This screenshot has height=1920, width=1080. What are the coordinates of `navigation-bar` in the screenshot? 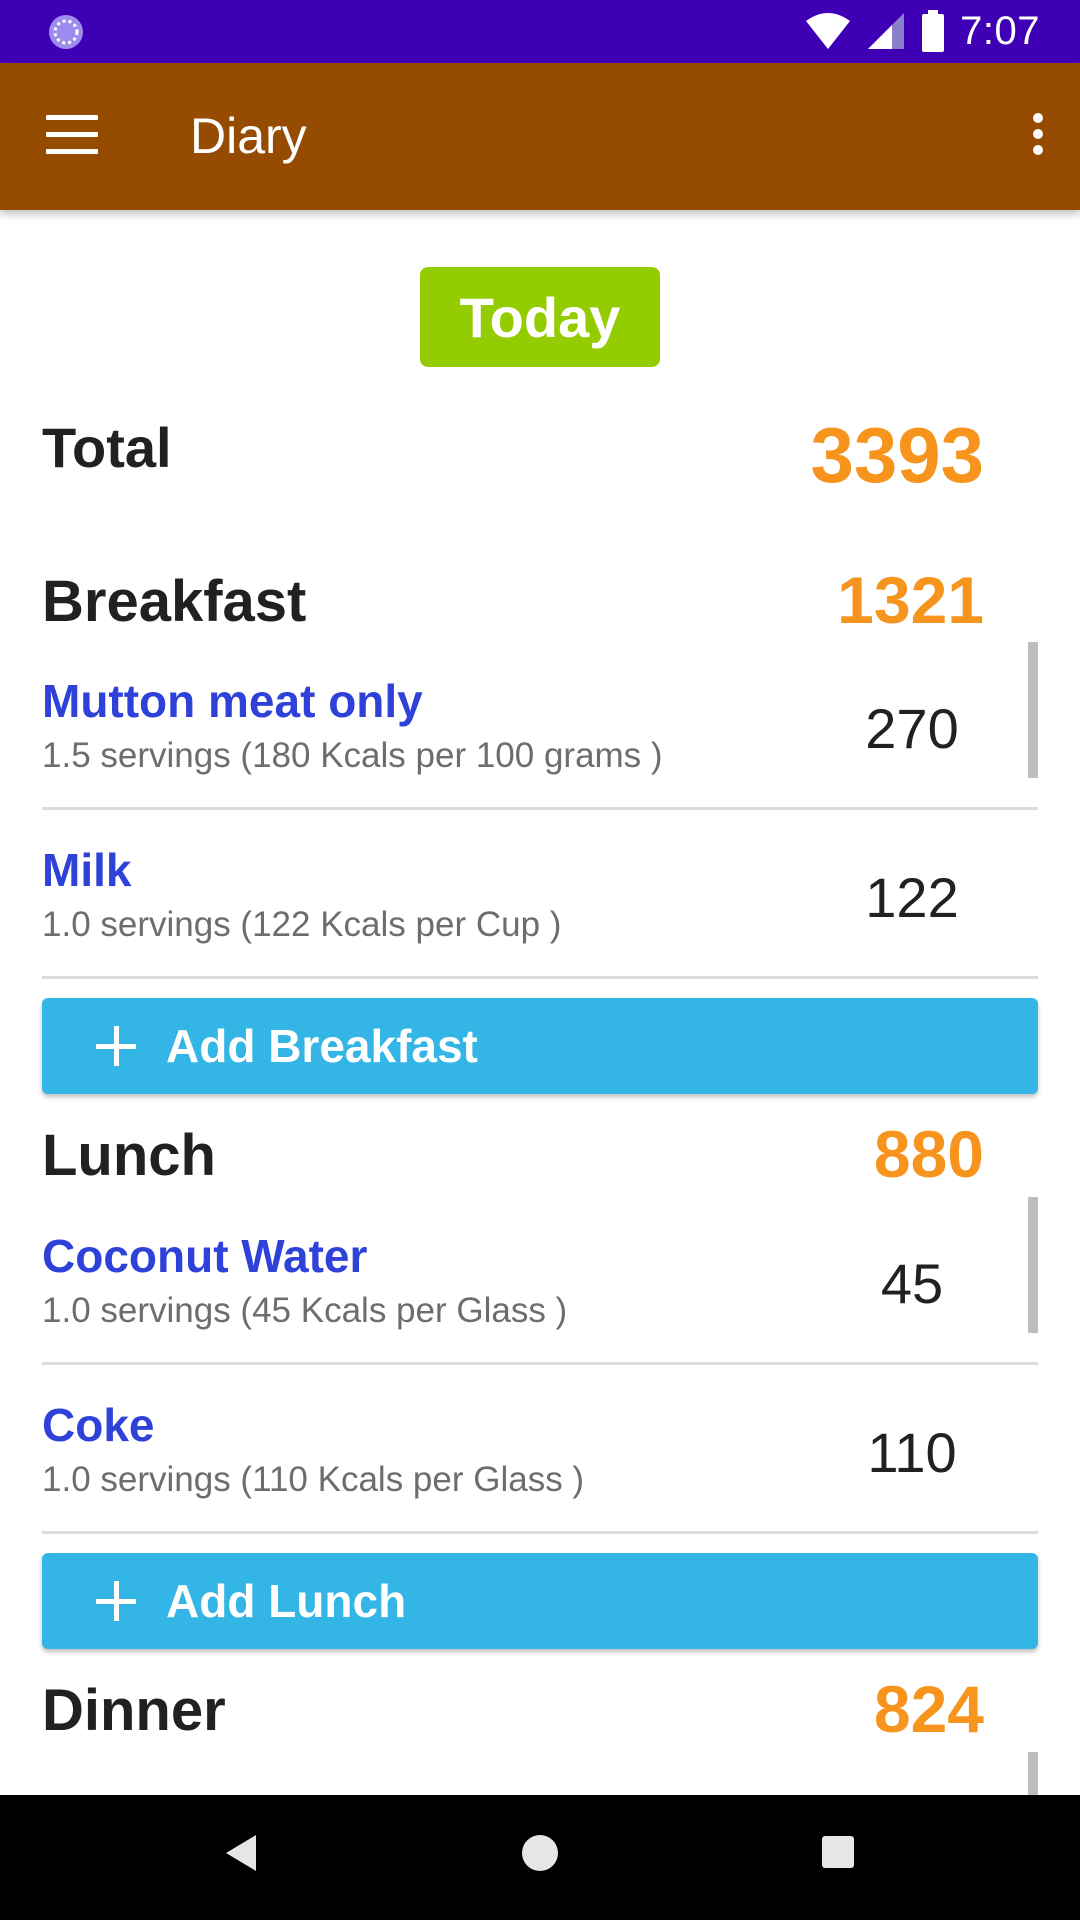 It's located at (540, 1857).